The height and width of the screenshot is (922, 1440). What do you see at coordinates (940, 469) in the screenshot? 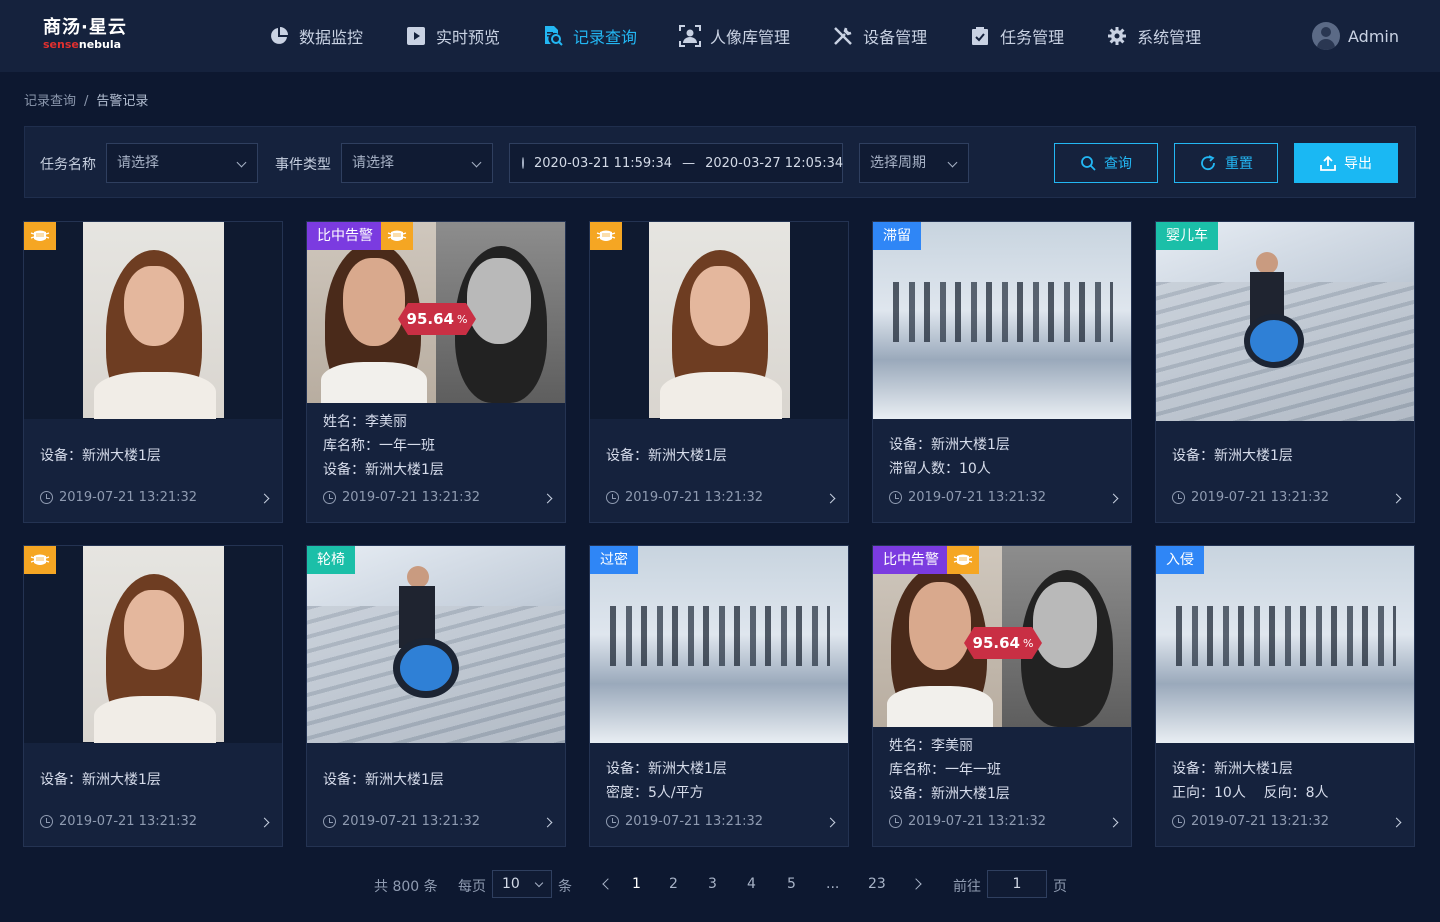
I see `info-line: 滞留人数：10人` at bounding box center [940, 469].